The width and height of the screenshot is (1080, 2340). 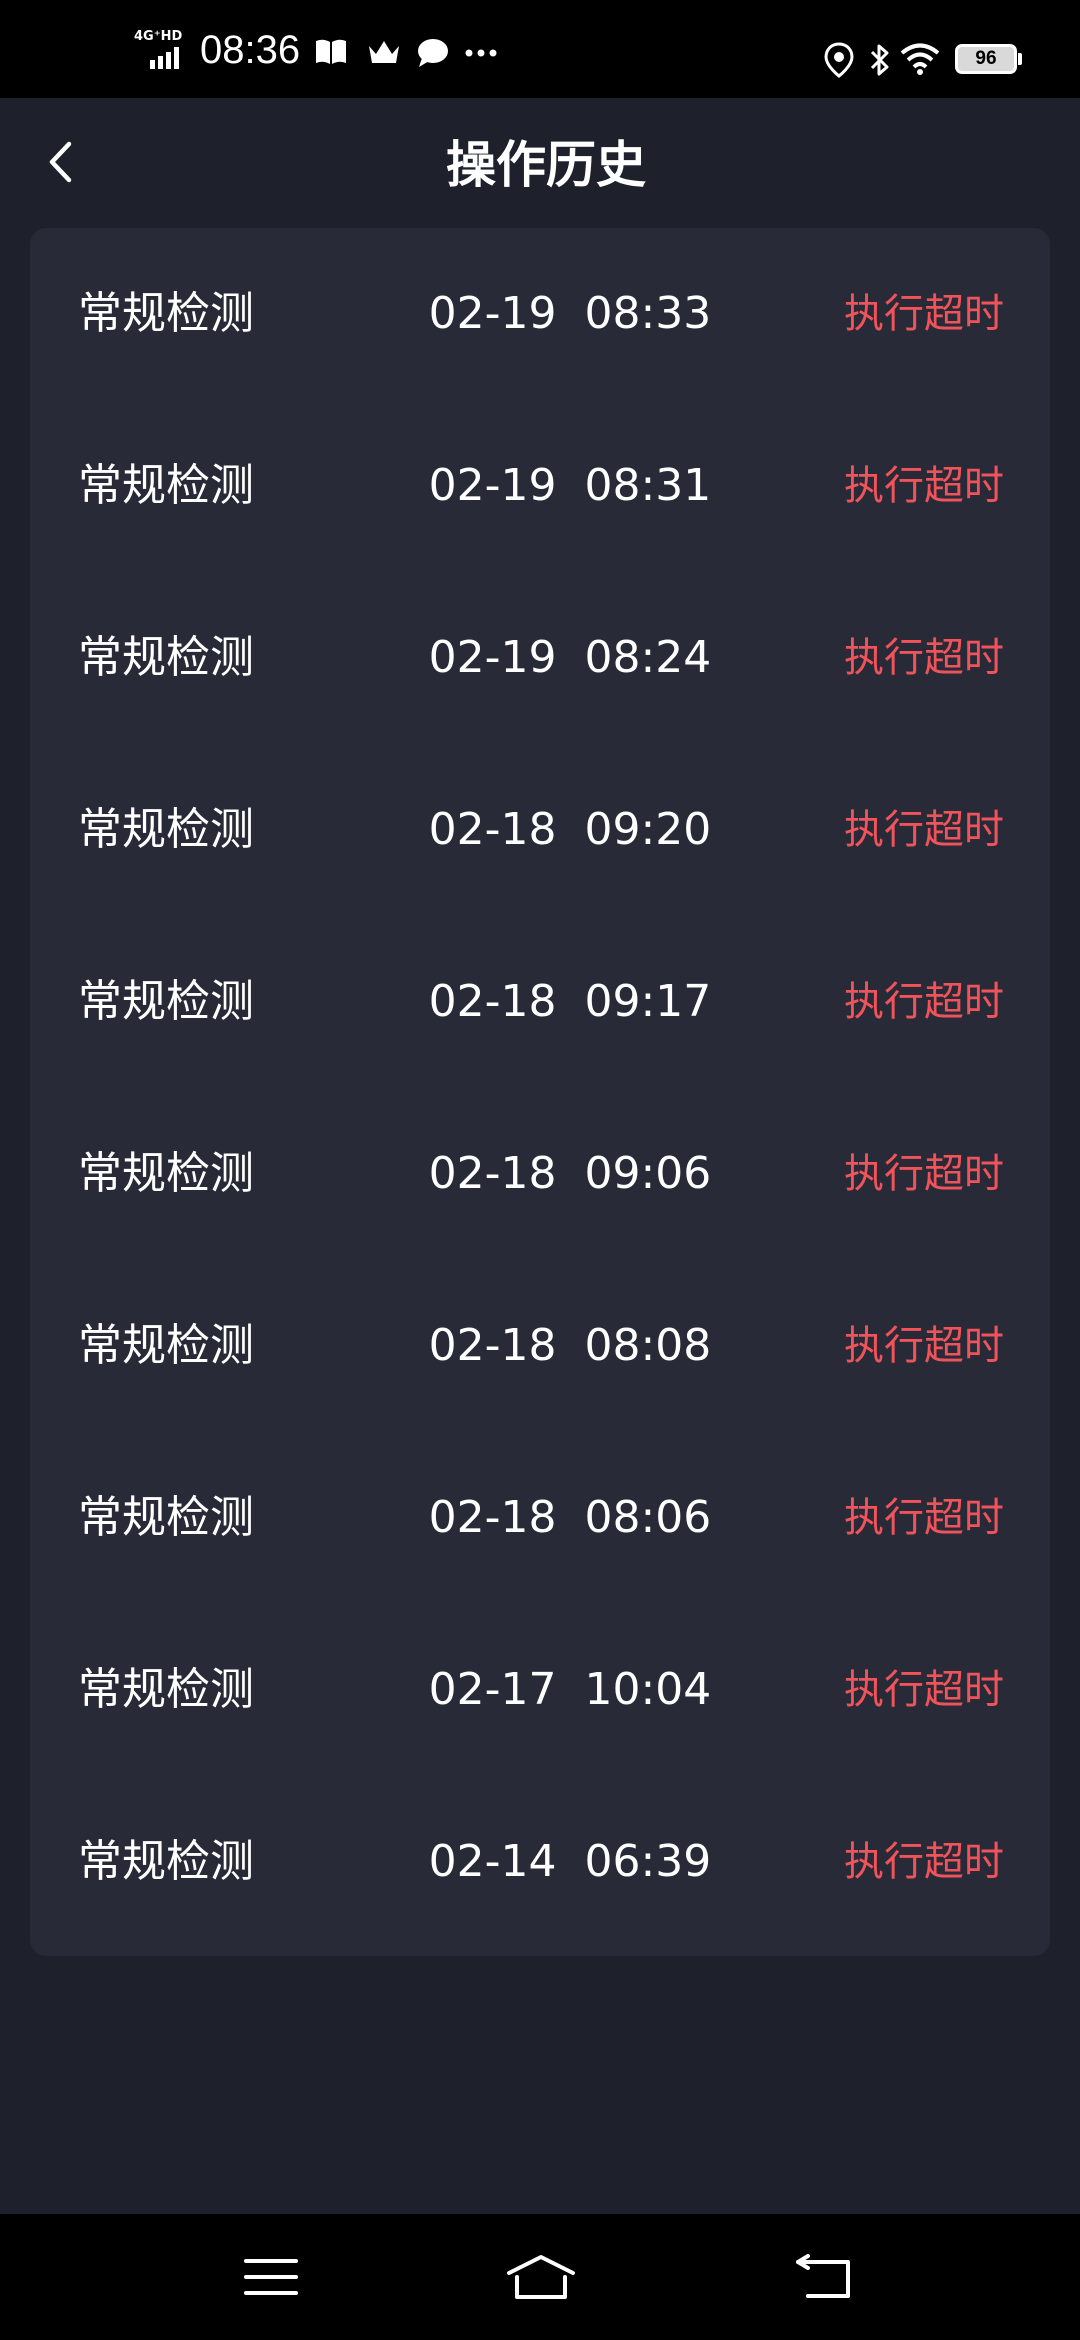 I want to click on history-row: 常规检测 02-19 08:33 执行超时, so click(x=540, y=314).